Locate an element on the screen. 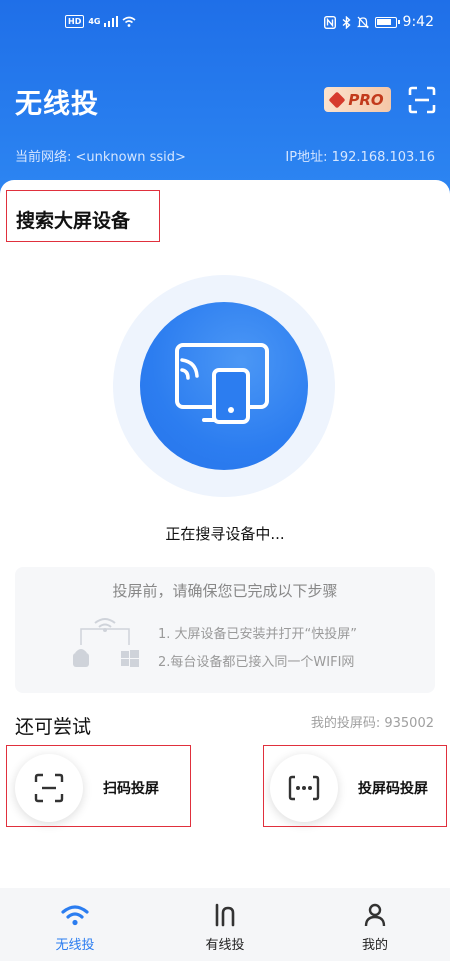 The image size is (450, 961). my-cast-code: 我的投屏码: 935002 is located at coordinates (372, 723).